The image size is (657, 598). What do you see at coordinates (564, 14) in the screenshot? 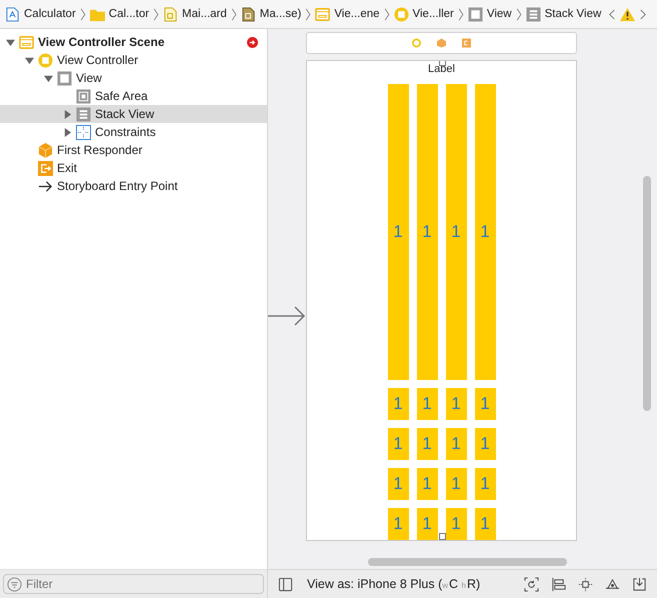
I see `breadcrumb-item: Stack View` at bounding box center [564, 14].